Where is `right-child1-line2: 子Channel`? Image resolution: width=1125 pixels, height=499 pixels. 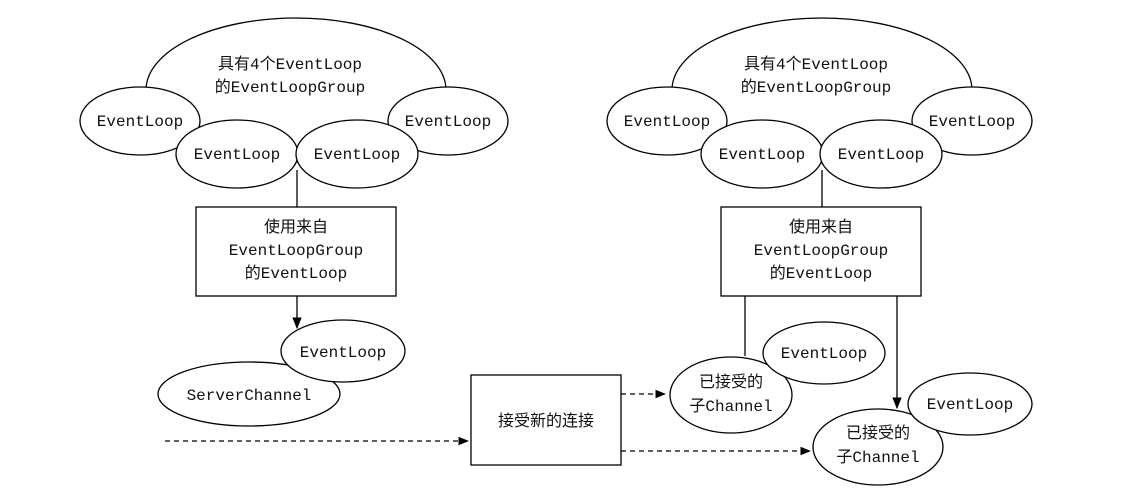 right-child1-line2: 子Channel is located at coordinates (730, 406).